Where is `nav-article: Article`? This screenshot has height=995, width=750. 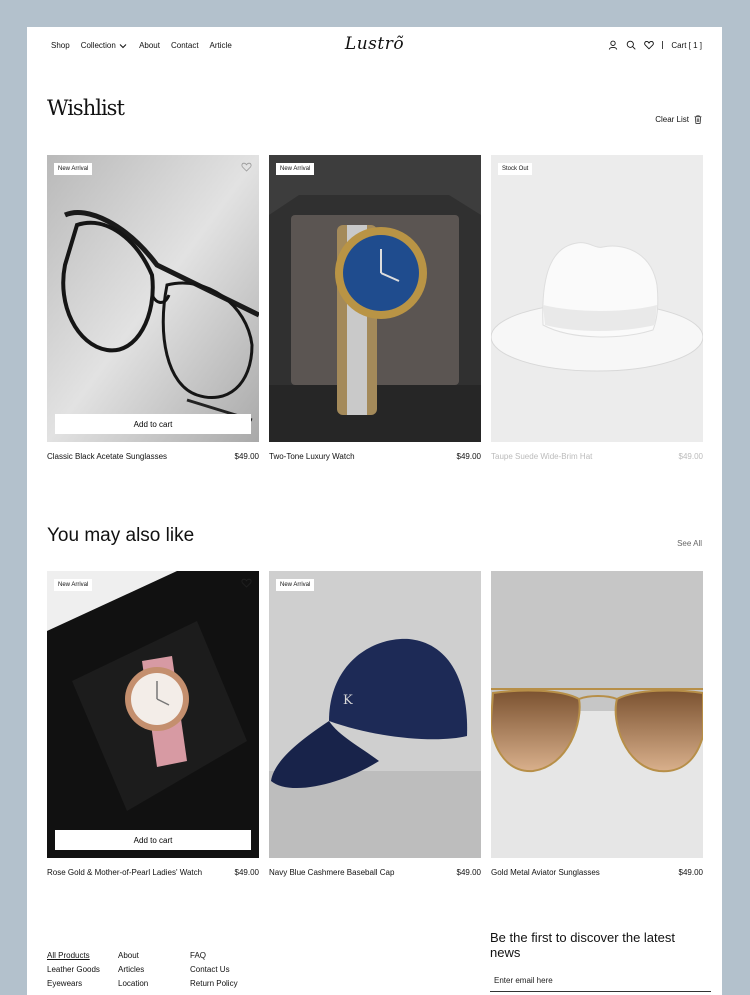 nav-article: Article is located at coordinates (221, 45).